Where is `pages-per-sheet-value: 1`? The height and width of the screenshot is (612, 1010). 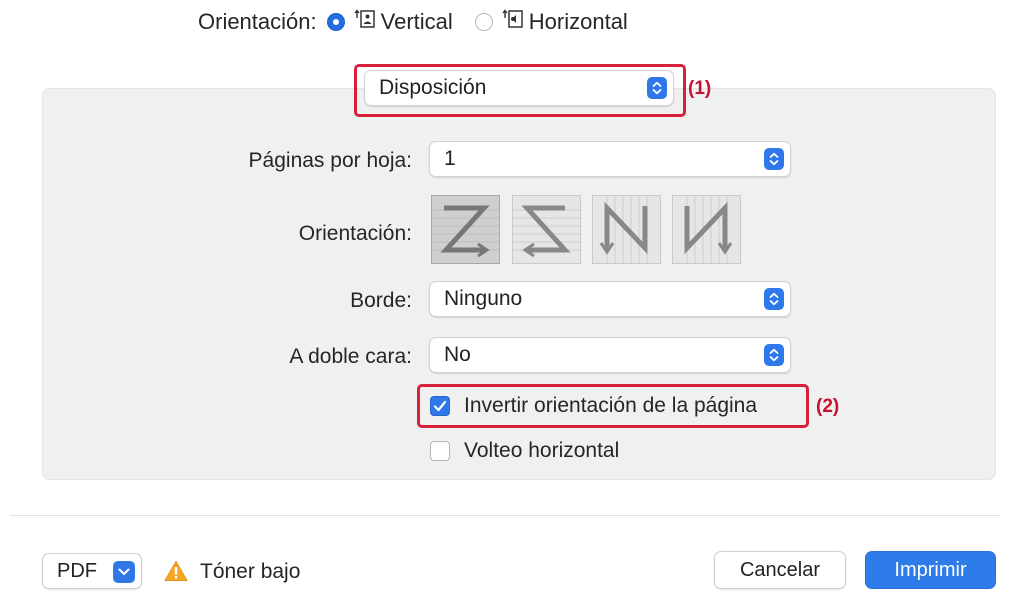
pages-per-sheet-value: 1 is located at coordinates (450, 158).